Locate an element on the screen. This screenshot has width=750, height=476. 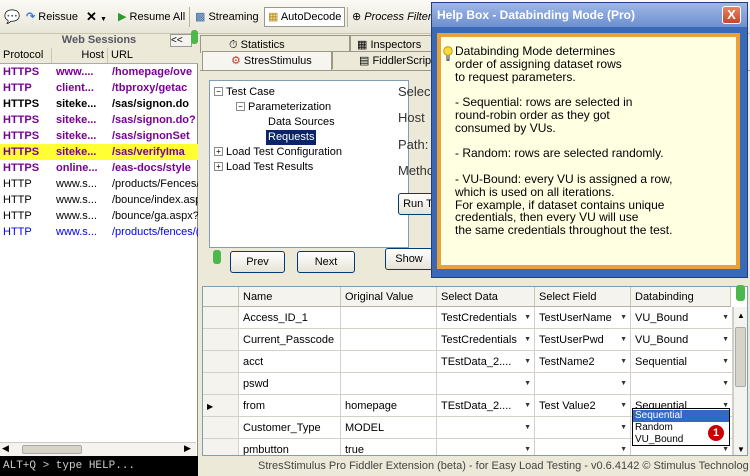
cell-name: from is located at coordinates (290, 406).